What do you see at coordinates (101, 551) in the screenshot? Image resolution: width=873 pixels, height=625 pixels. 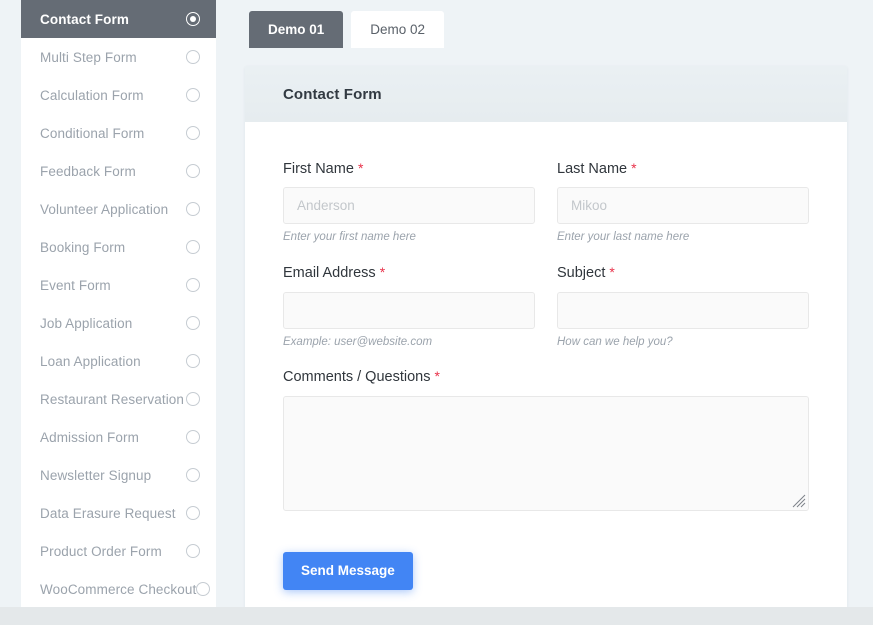 I see `sidebar-item-label: Product Order Form` at bounding box center [101, 551].